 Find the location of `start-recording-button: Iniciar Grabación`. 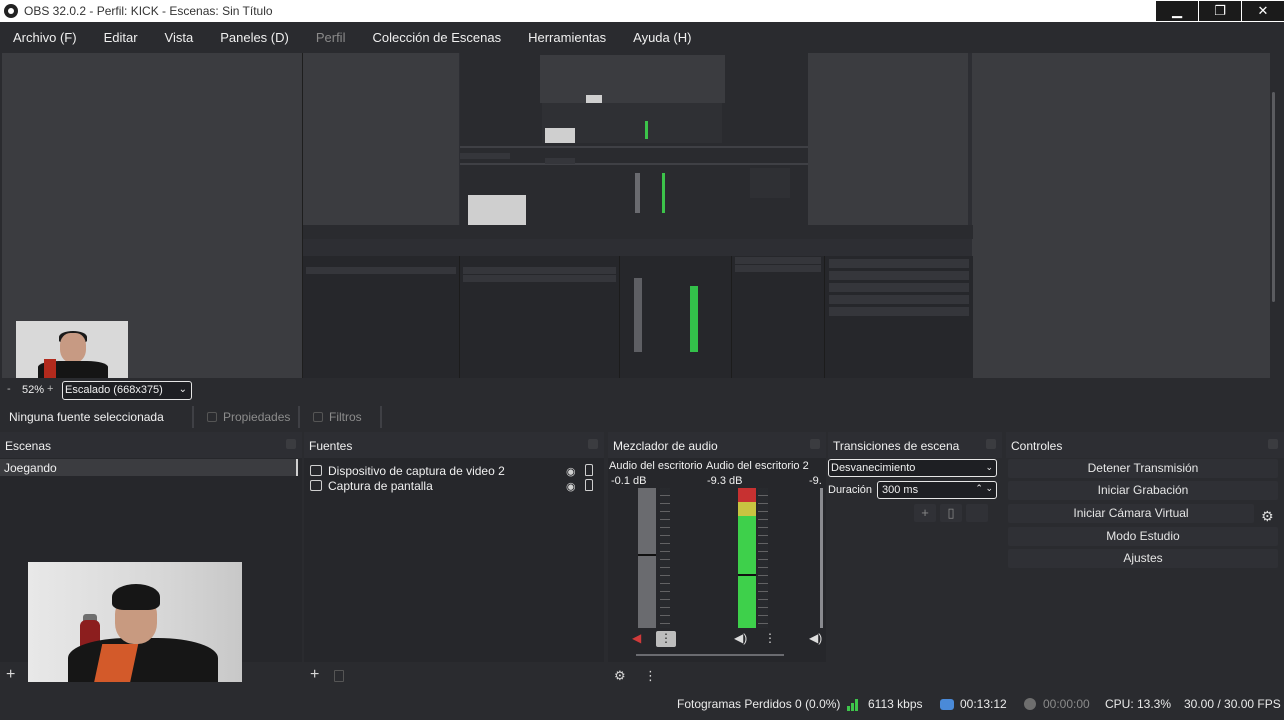

start-recording-button: Iniciar Grabación is located at coordinates (1143, 490).